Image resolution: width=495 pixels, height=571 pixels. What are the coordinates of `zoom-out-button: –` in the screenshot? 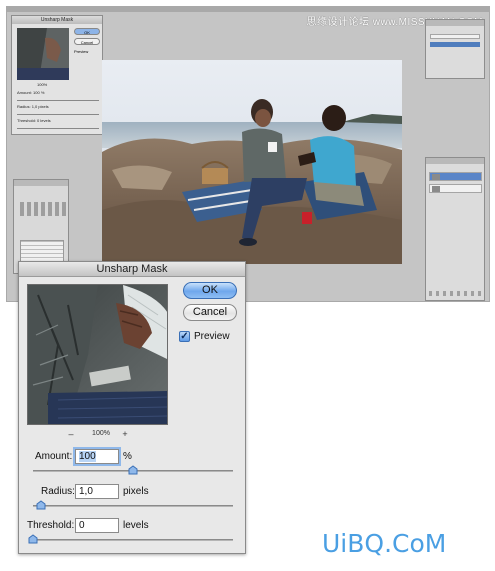 It's located at (71, 434).